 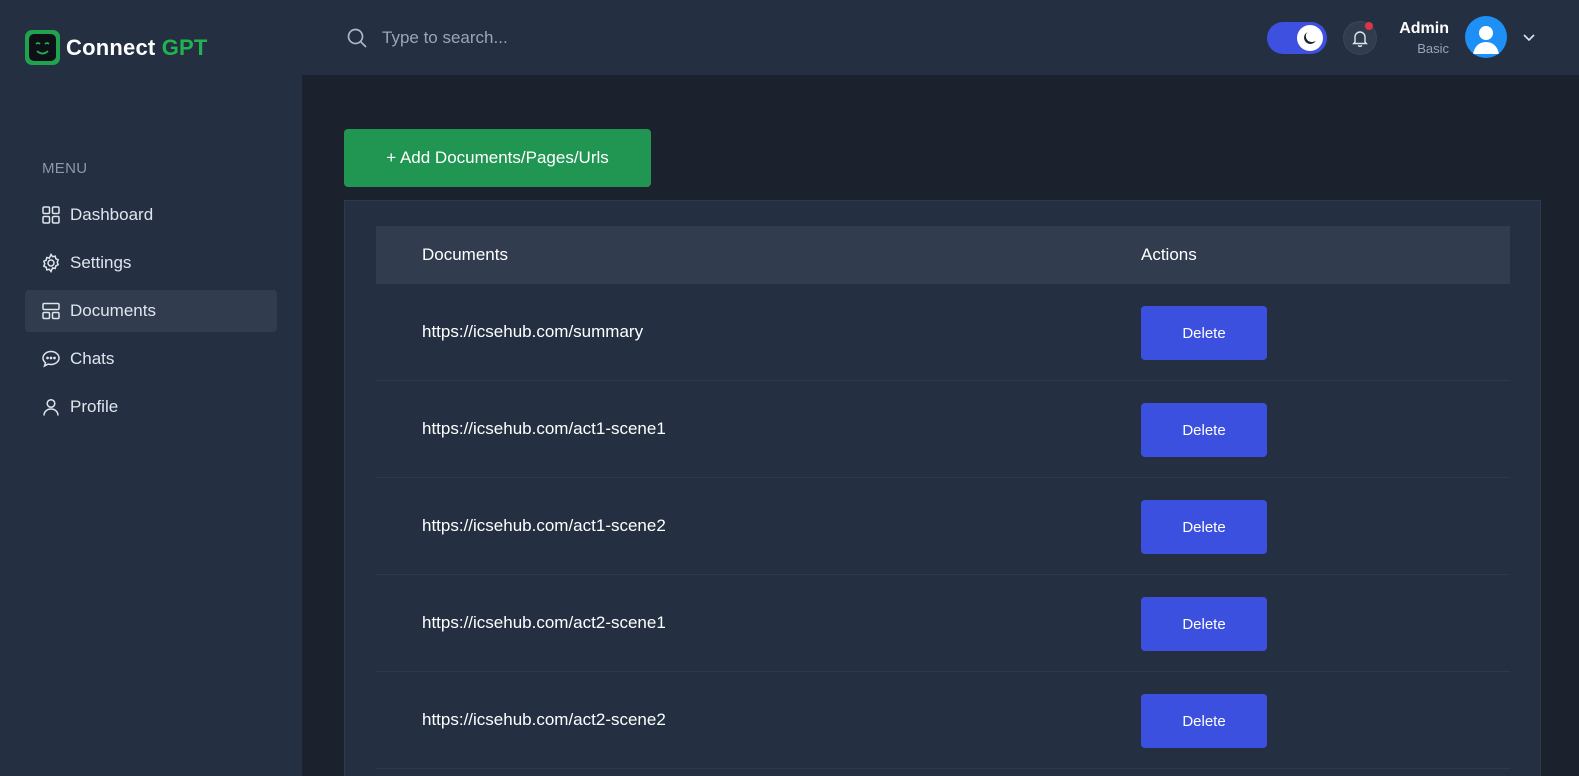 What do you see at coordinates (65, 168) in the screenshot?
I see `menu-title: MENU` at bounding box center [65, 168].